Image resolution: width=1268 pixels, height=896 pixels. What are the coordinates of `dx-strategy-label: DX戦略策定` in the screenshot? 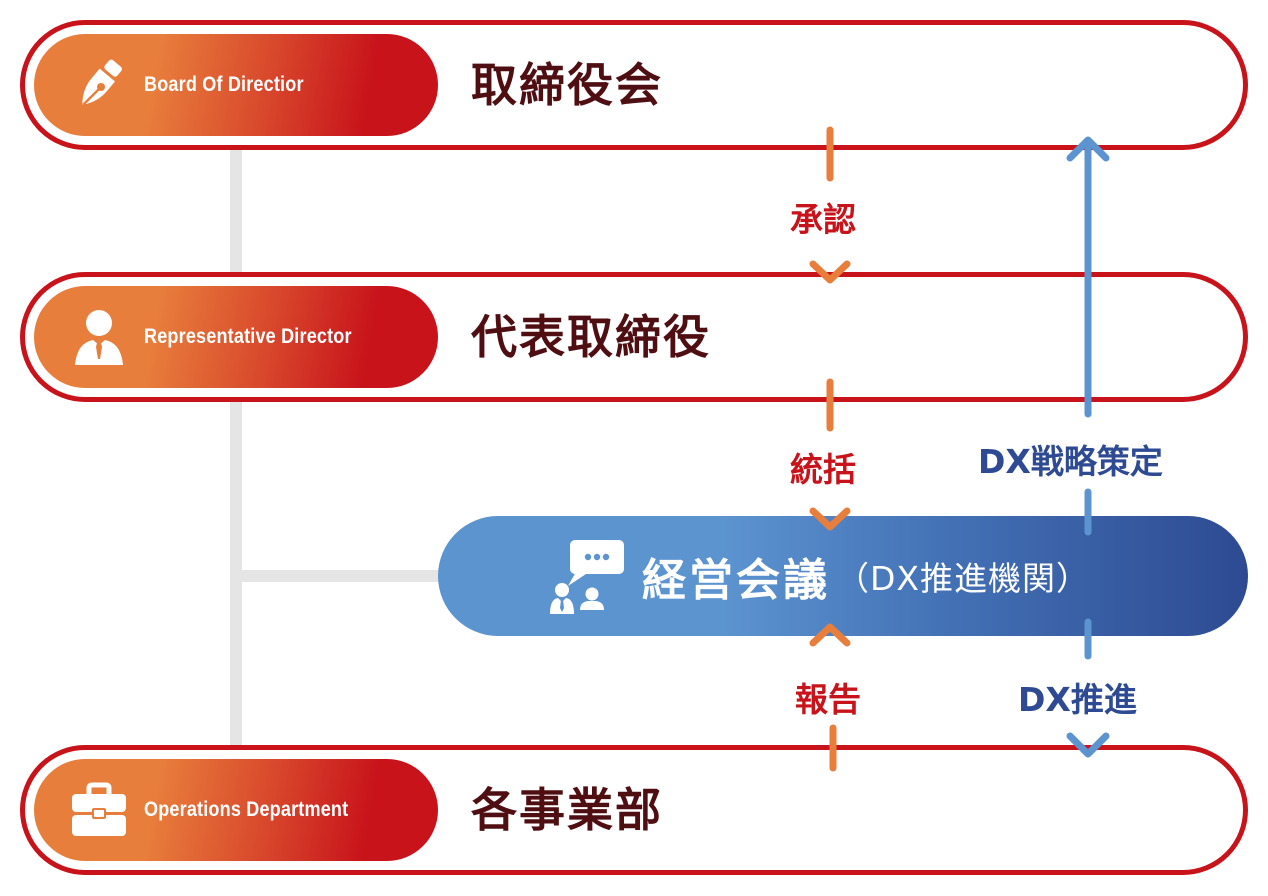 It's located at (1070, 461).